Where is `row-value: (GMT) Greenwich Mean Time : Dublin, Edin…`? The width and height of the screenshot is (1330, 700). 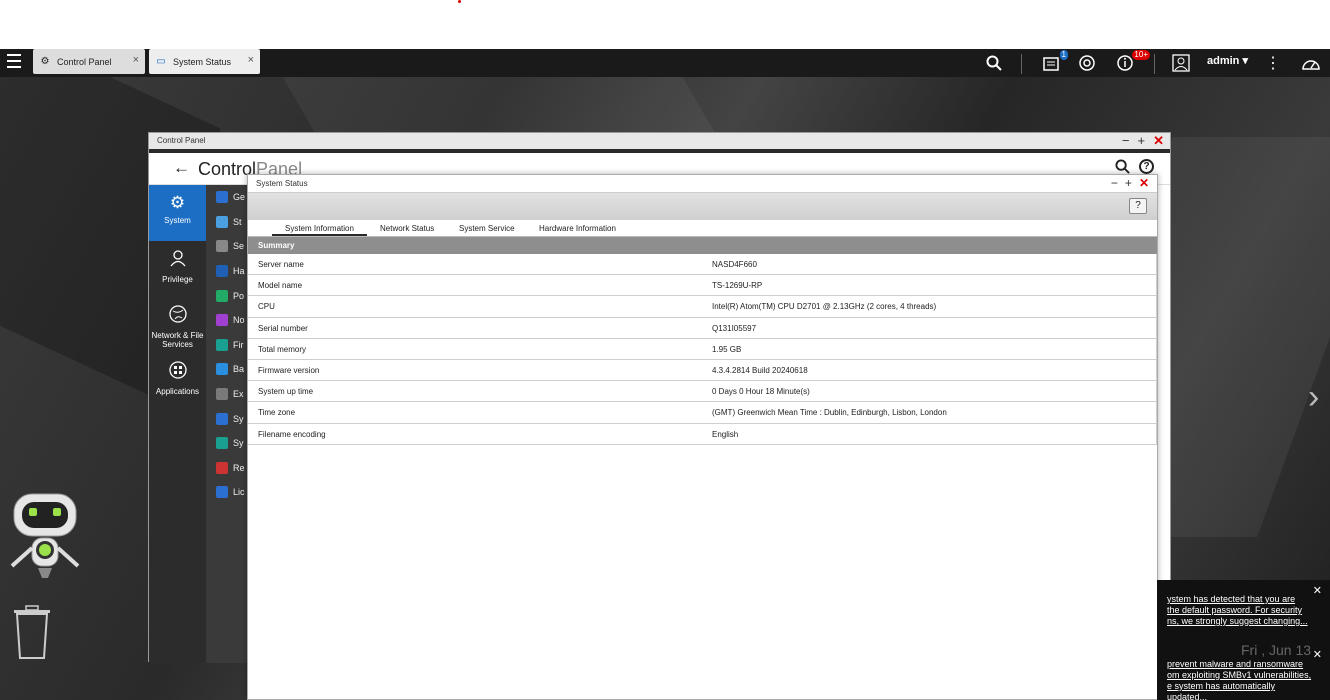 row-value: (GMT) Greenwich Mean Time : Dublin, Edin… is located at coordinates (829, 413).